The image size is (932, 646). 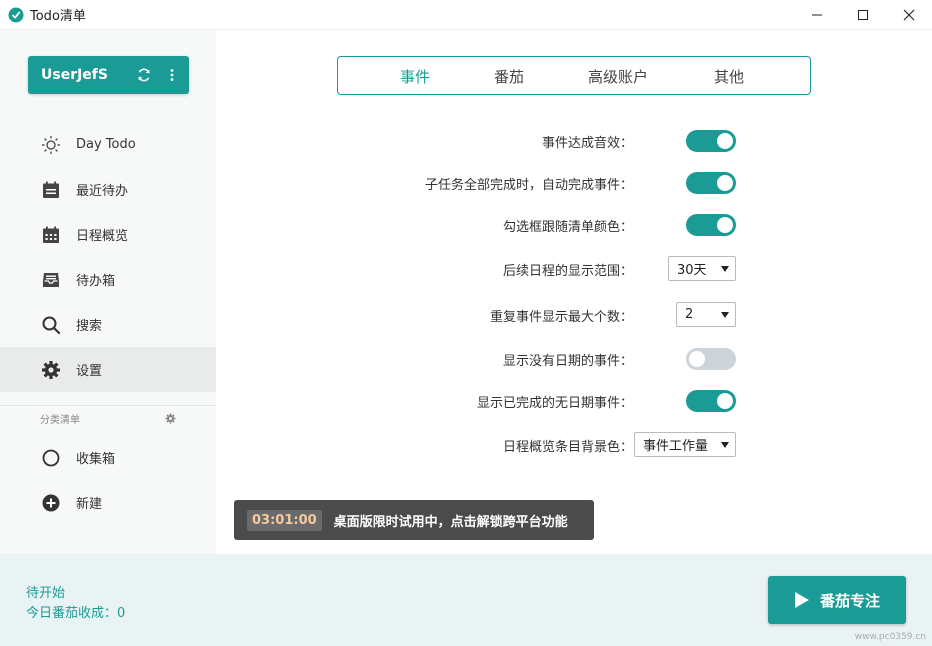 I want to click on sidebar-item-label: 新建, so click(x=89, y=504).